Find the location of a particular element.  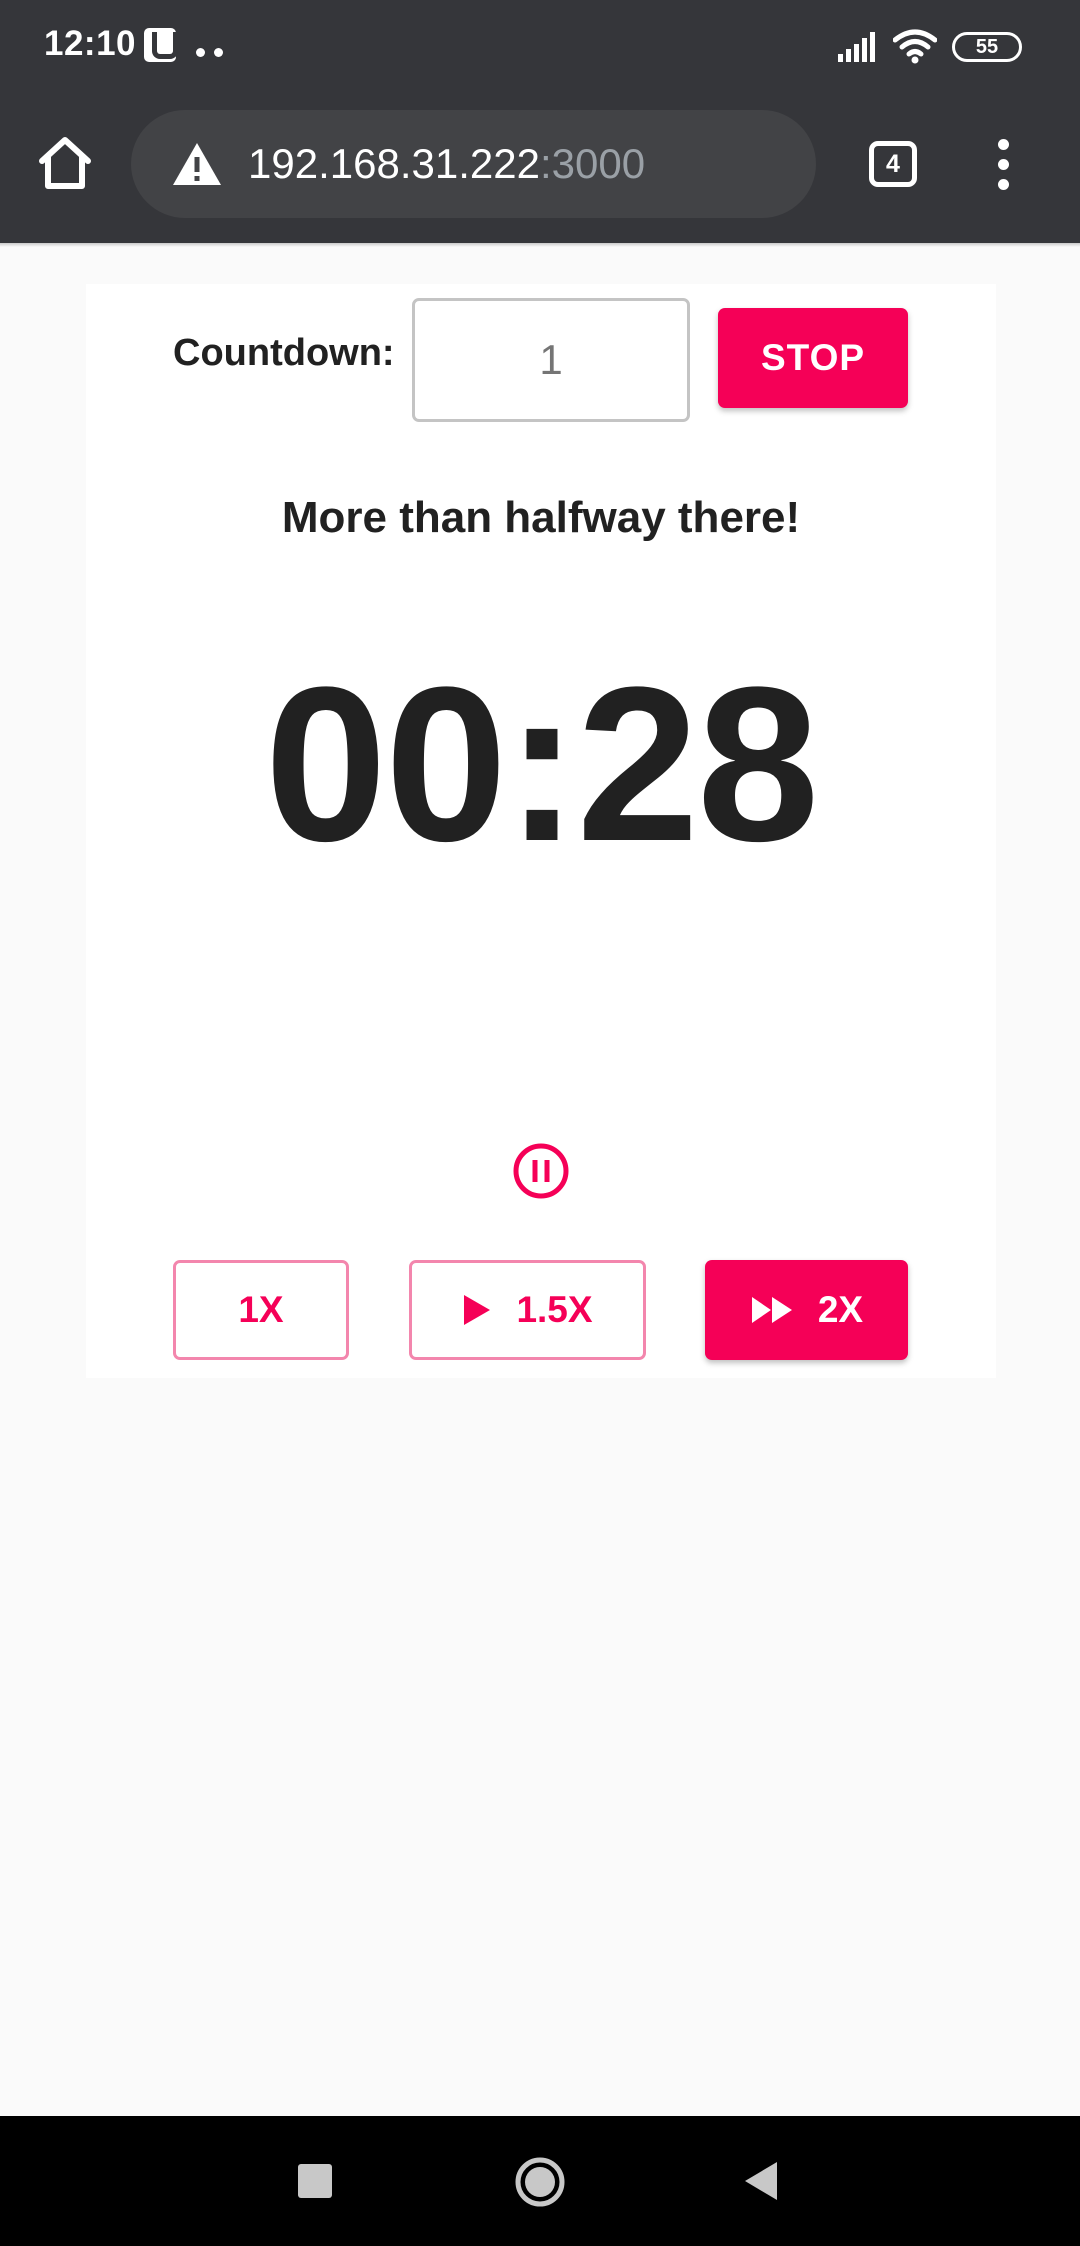

speed-1-5x-button: 1.5X is located at coordinates (527, 1310).